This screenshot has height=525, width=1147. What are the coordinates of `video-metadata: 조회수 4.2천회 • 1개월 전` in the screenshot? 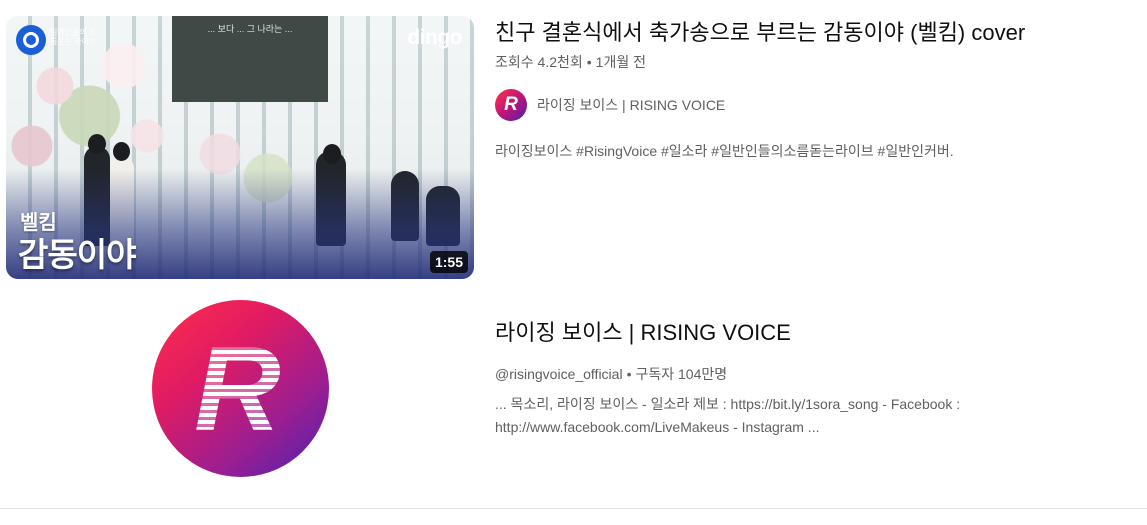 It's located at (570, 62).